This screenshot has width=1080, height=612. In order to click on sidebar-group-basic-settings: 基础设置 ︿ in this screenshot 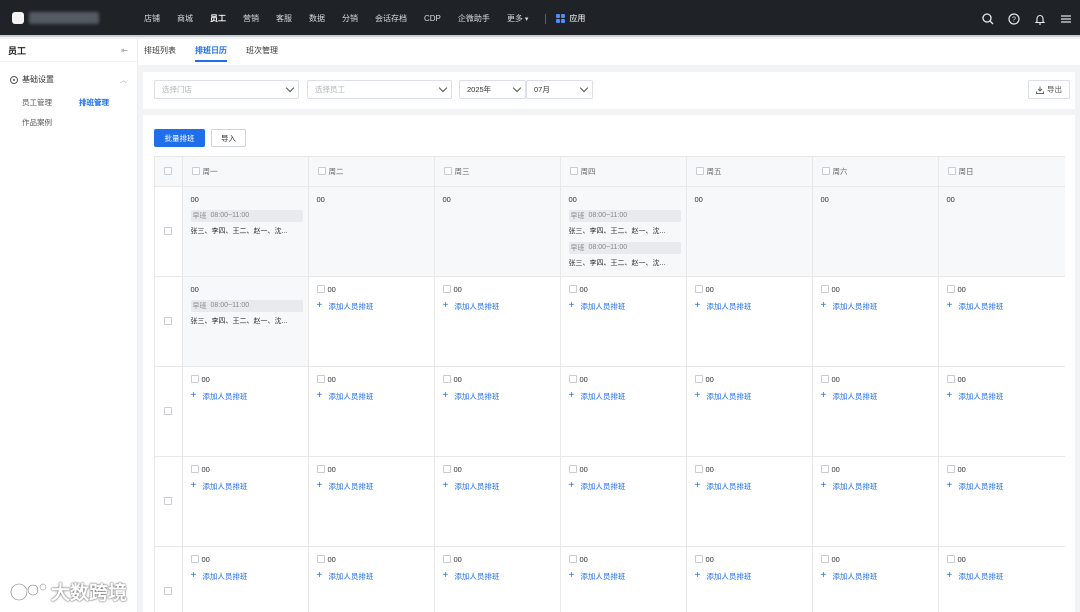, I will do `click(68, 79)`.